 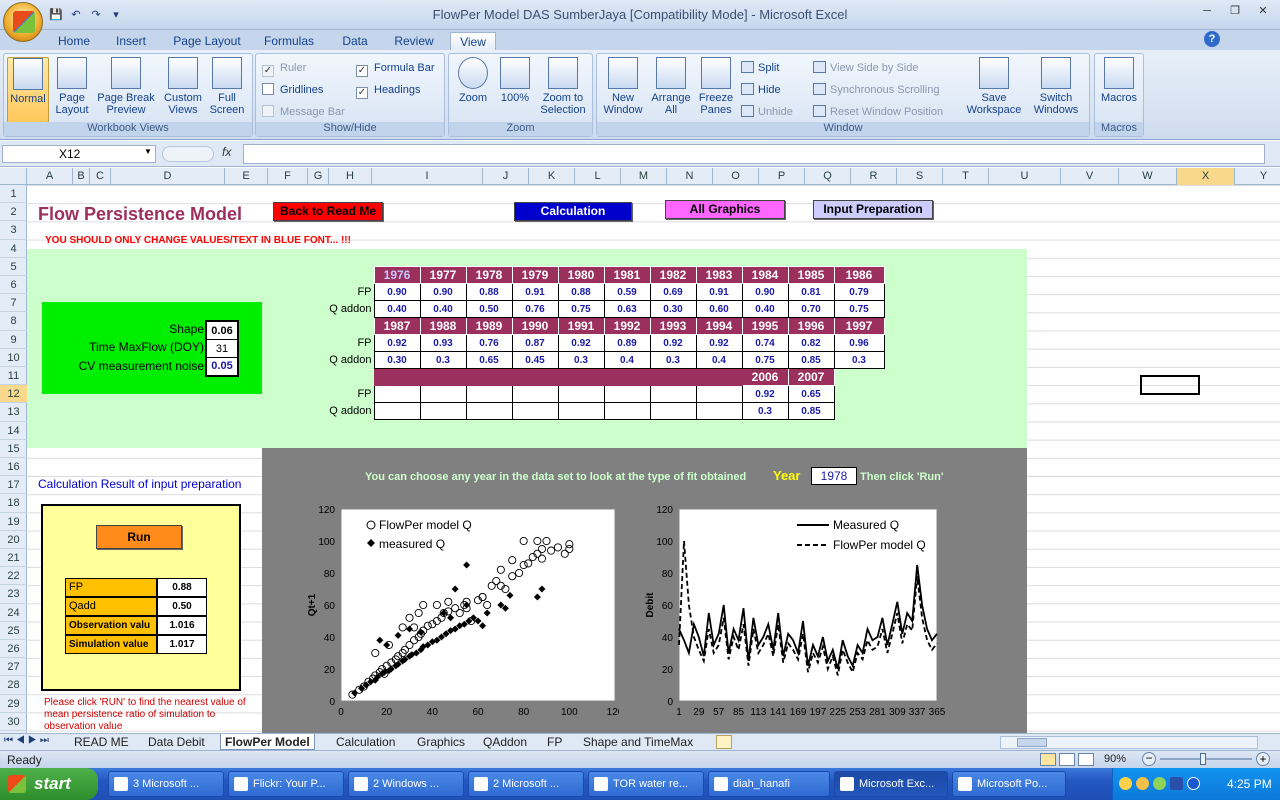 I want to click on gridlines-checkbox: Gridlines, so click(x=292, y=90).